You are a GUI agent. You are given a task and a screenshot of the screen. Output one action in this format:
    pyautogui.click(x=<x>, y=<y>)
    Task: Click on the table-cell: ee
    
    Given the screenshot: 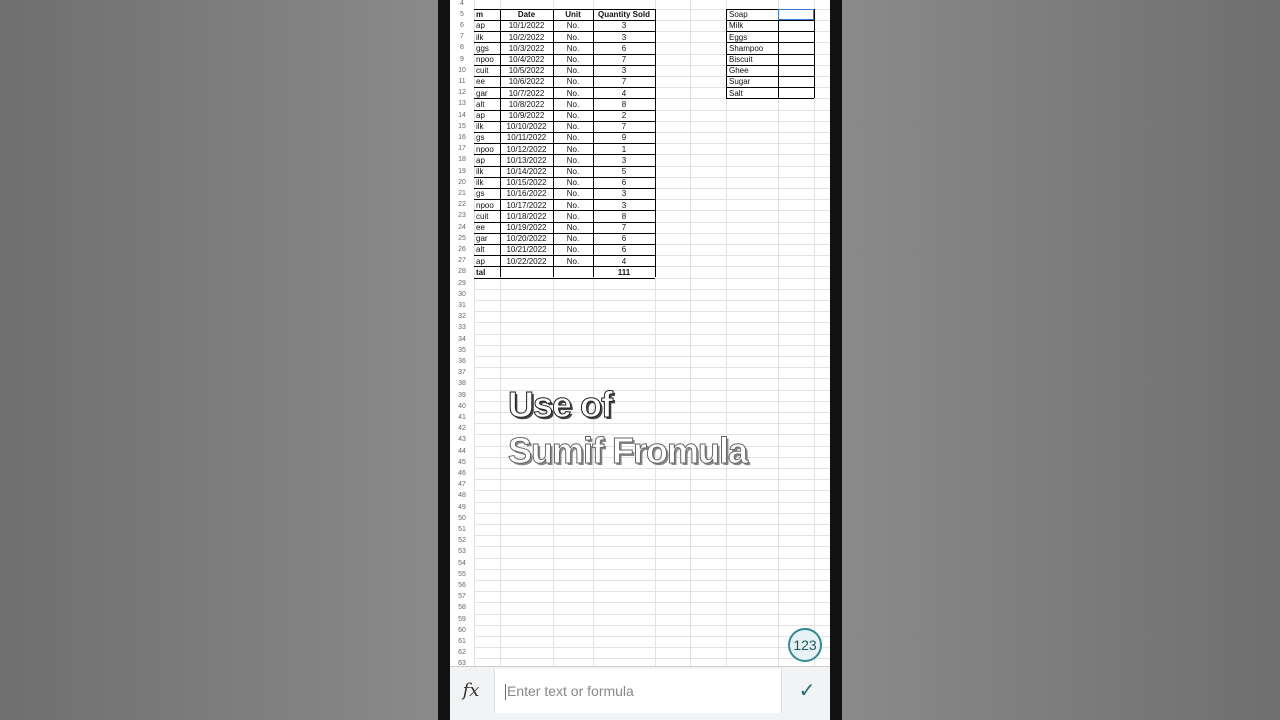 What is the action you would take?
    pyautogui.click(x=487, y=81)
    